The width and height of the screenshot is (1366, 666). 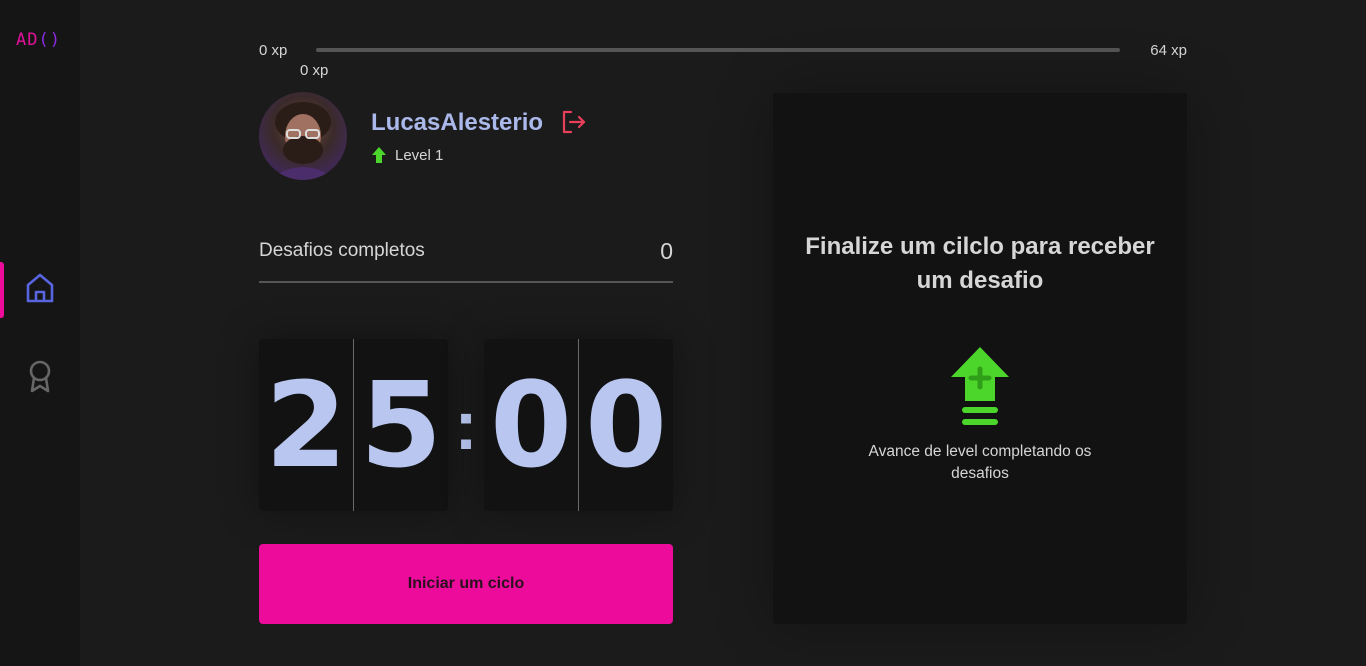 I want to click on minutes-box: 2 5, so click(x=353, y=425).